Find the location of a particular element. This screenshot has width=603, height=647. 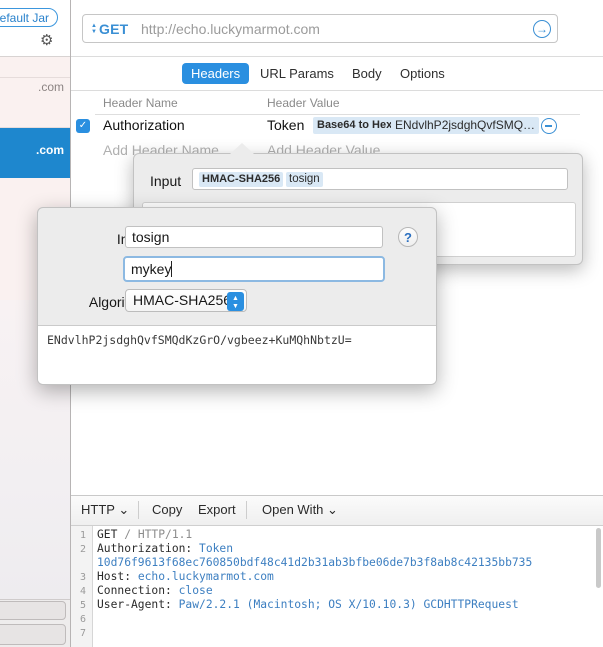

code-line: Authorization: Token is located at coordinates (165, 549).